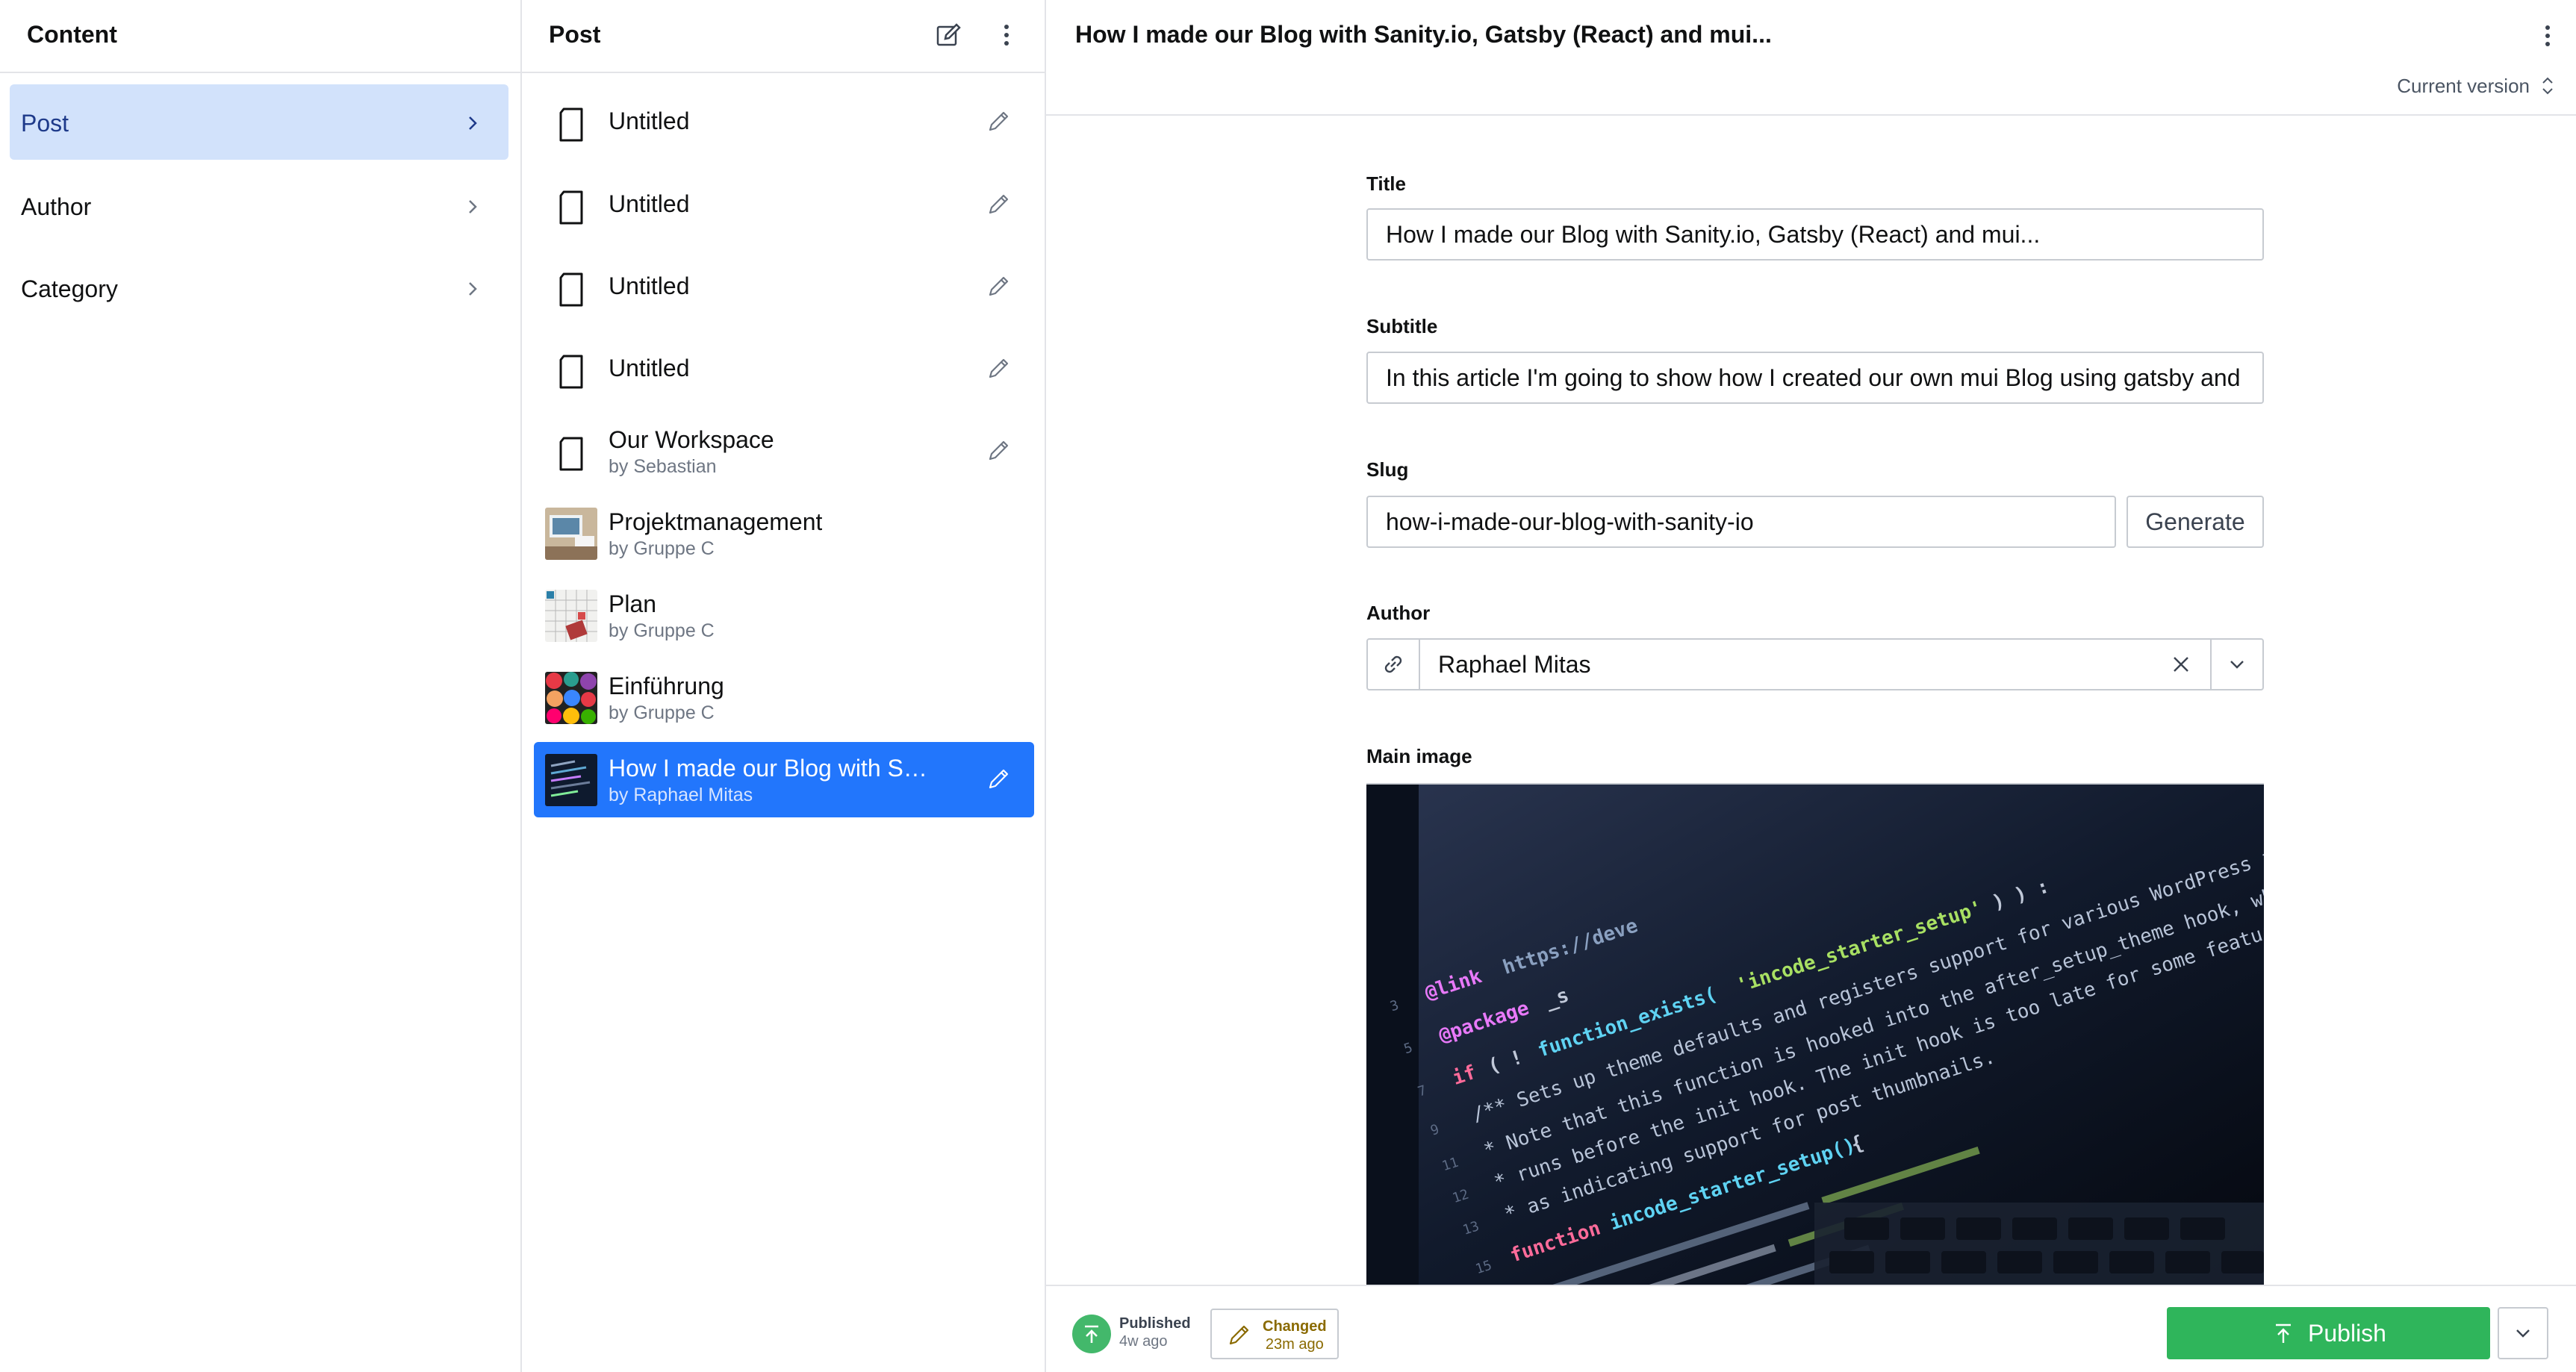 The height and width of the screenshot is (1372, 2576). I want to click on list-item-subtitle: by Sebastian, so click(663, 466).